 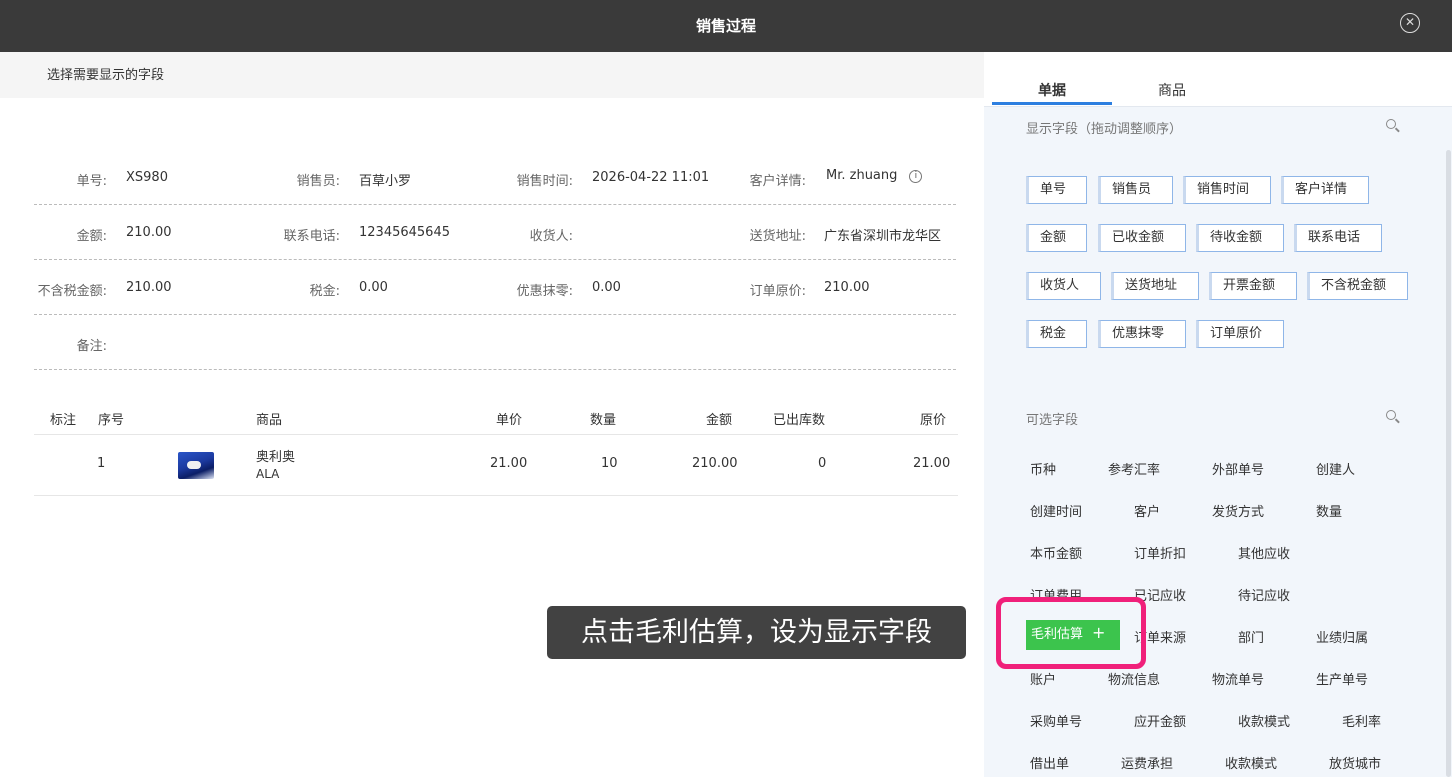 What do you see at coordinates (1056, 190) in the screenshot?
I see `display-field-chip: 单号` at bounding box center [1056, 190].